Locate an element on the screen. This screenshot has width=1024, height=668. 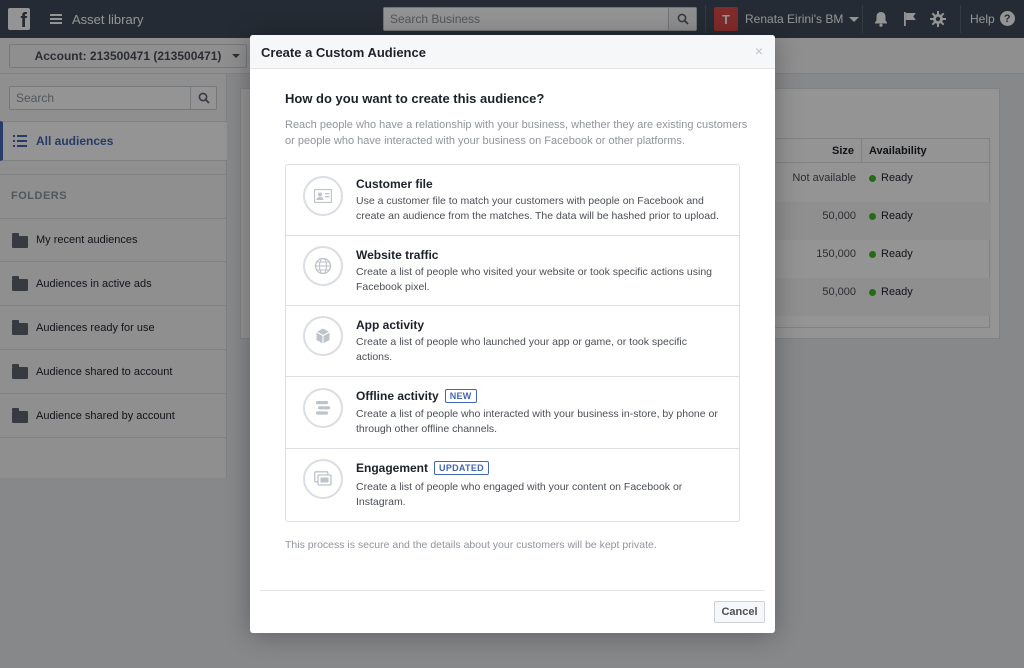
globe-icon is located at coordinates (323, 266).